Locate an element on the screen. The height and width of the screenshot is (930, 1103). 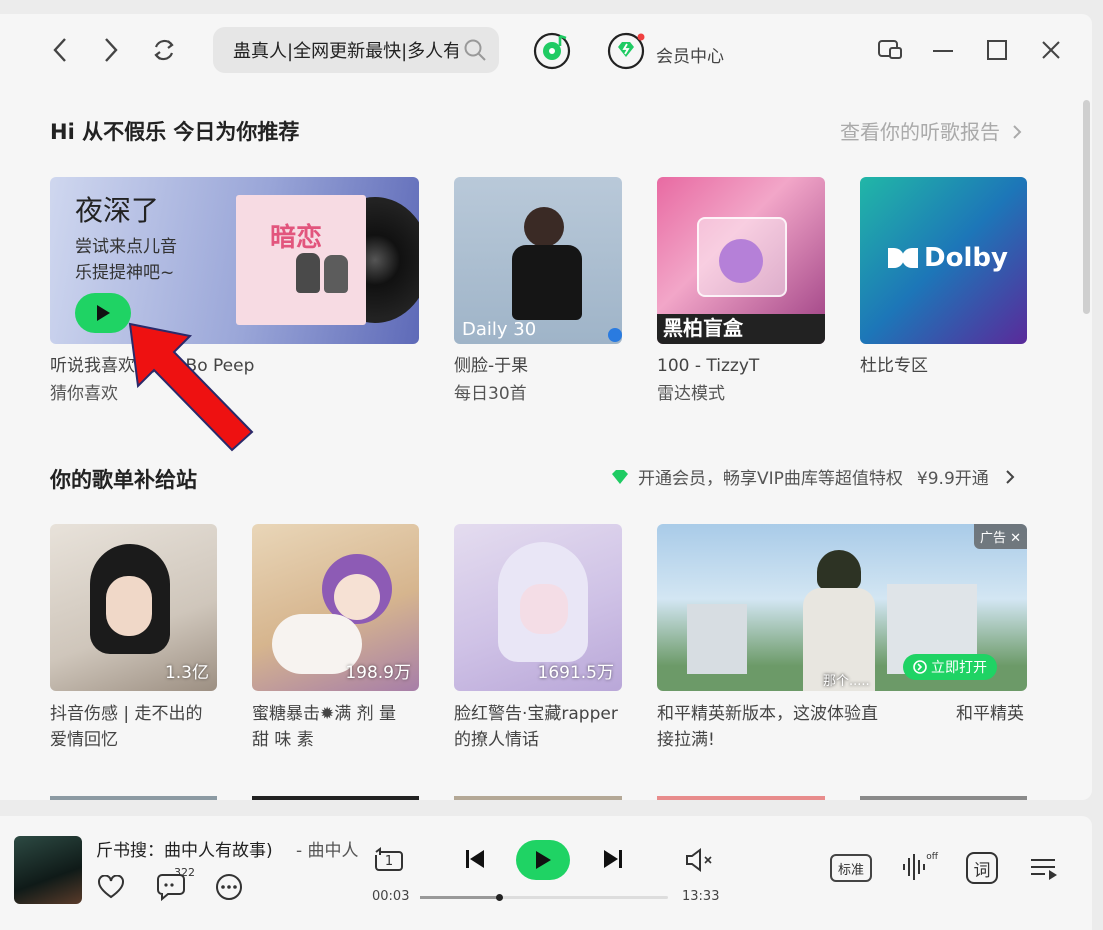
listening-report-link: 查看你的听歌报告 is located at coordinates (932, 130).